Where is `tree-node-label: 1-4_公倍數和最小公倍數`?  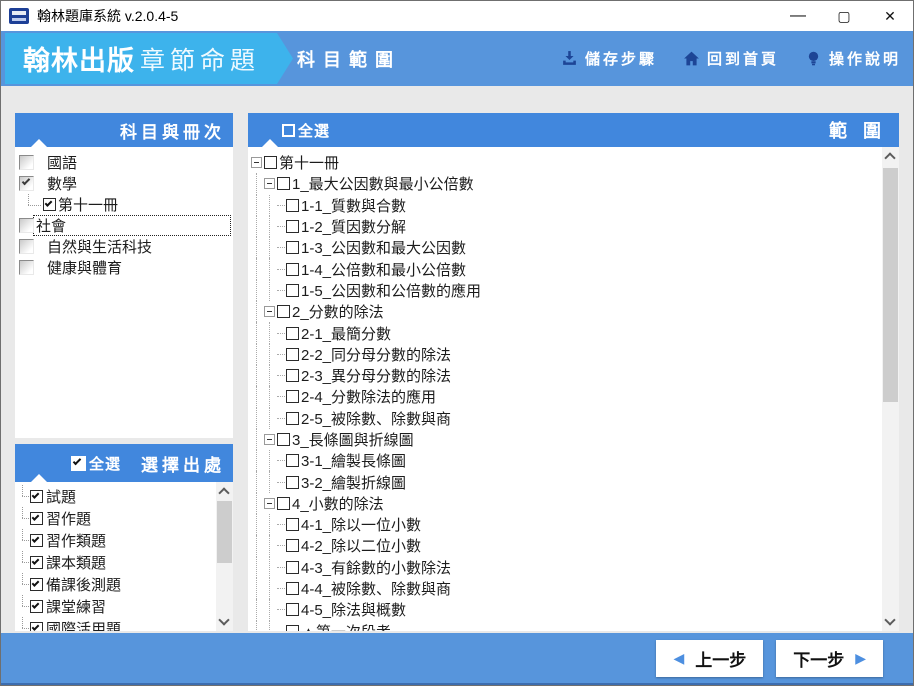 tree-node-label: 1-4_公倍數和最小公倍數 is located at coordinates (383, 269).